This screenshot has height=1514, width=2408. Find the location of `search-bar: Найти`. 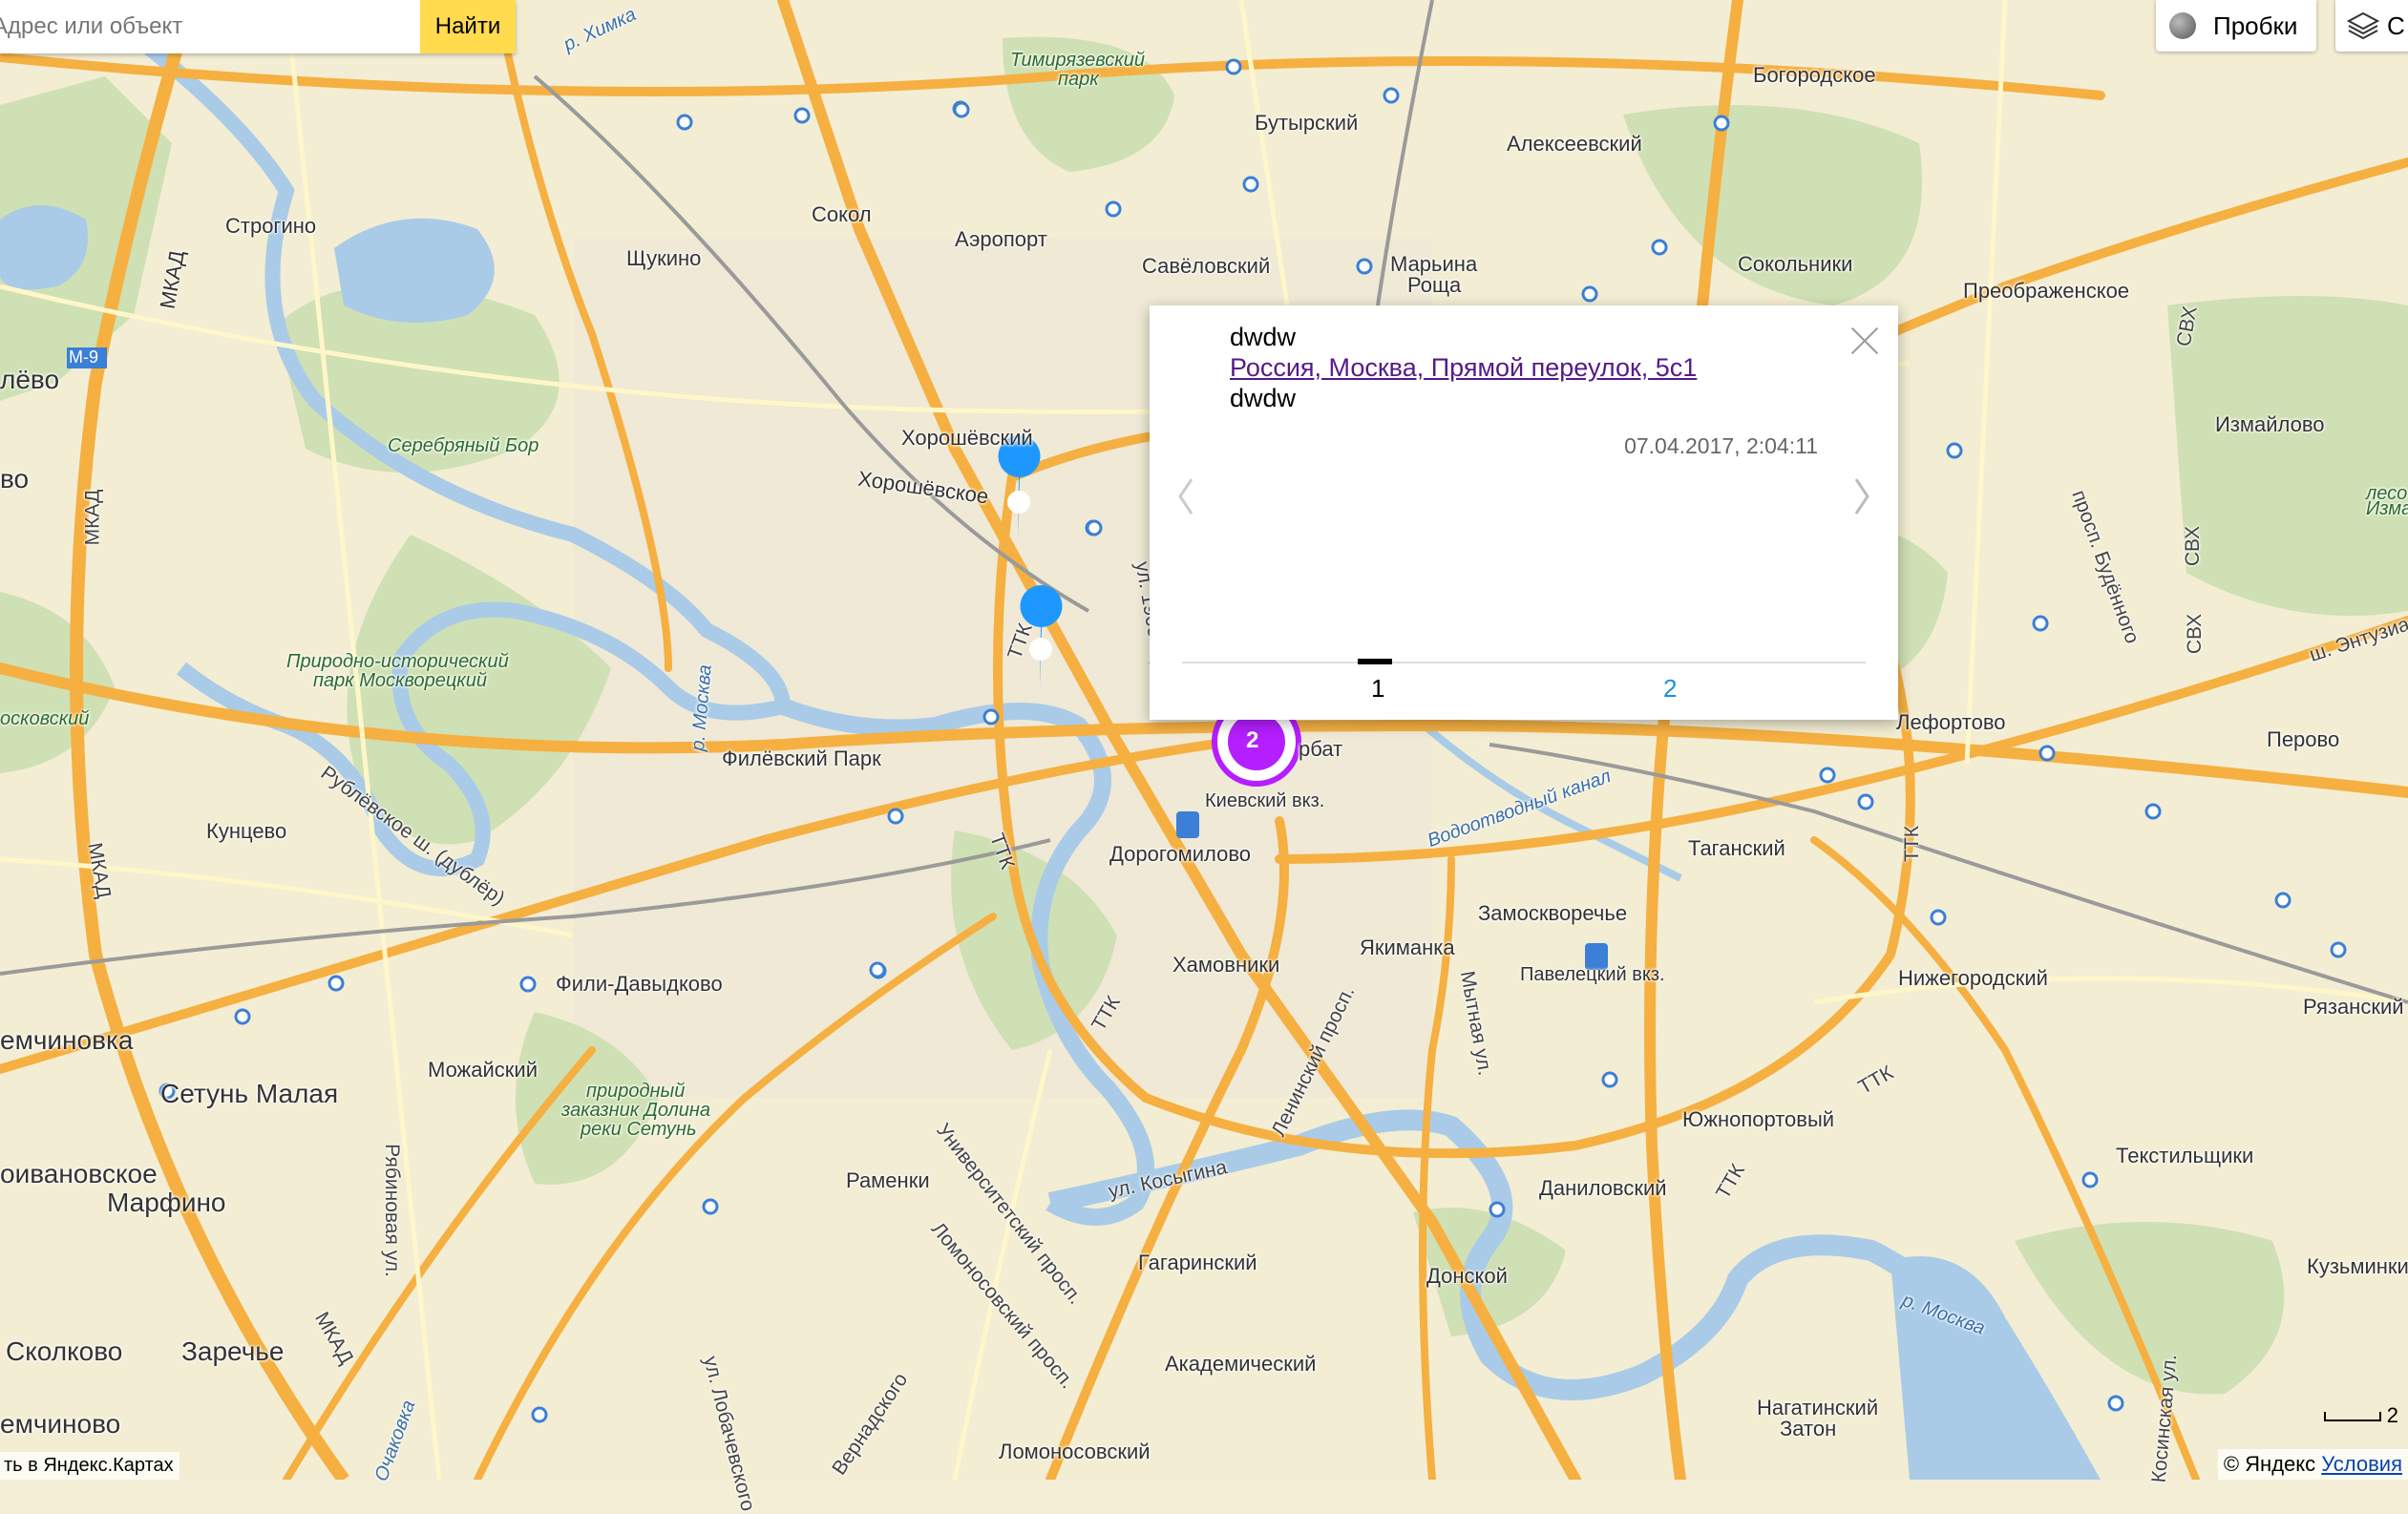

search-bar: Найти is located at coordinates (258, 27).